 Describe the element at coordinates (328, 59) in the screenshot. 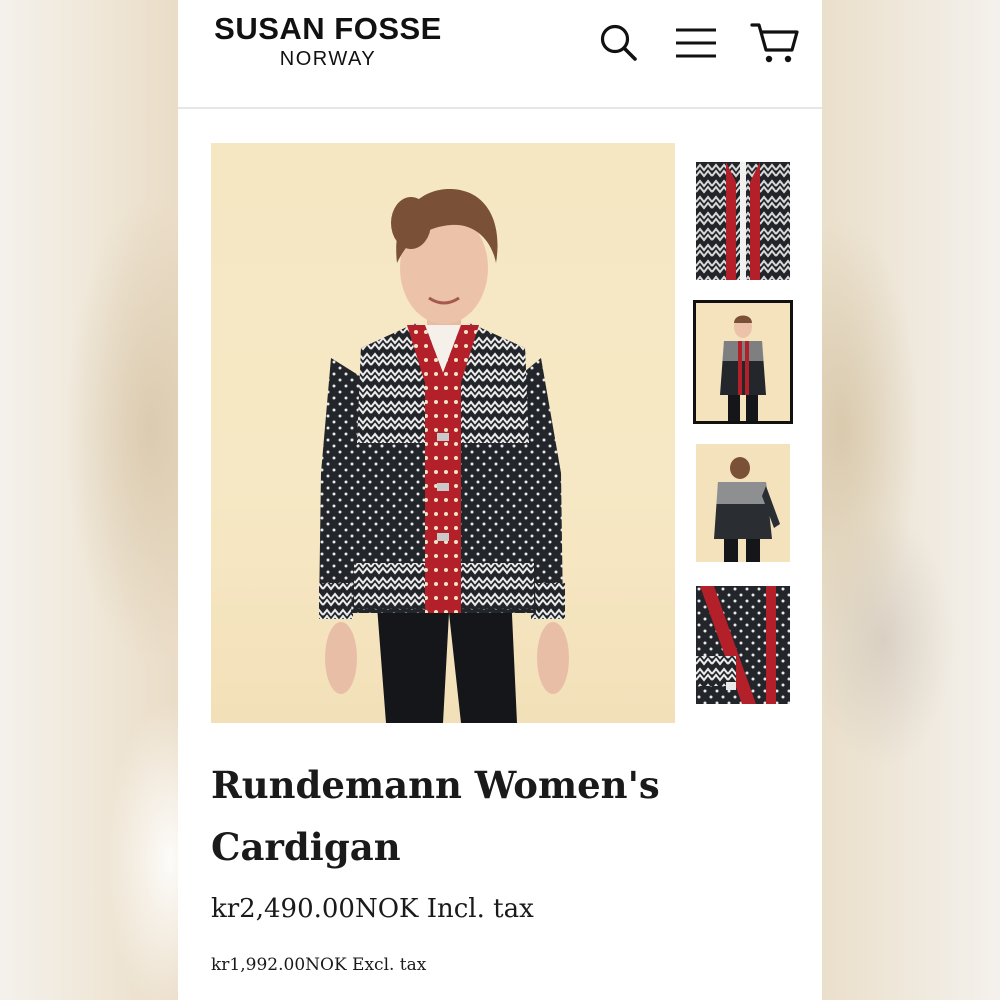

I see `brand-subtitle: NORWAY` at that location.